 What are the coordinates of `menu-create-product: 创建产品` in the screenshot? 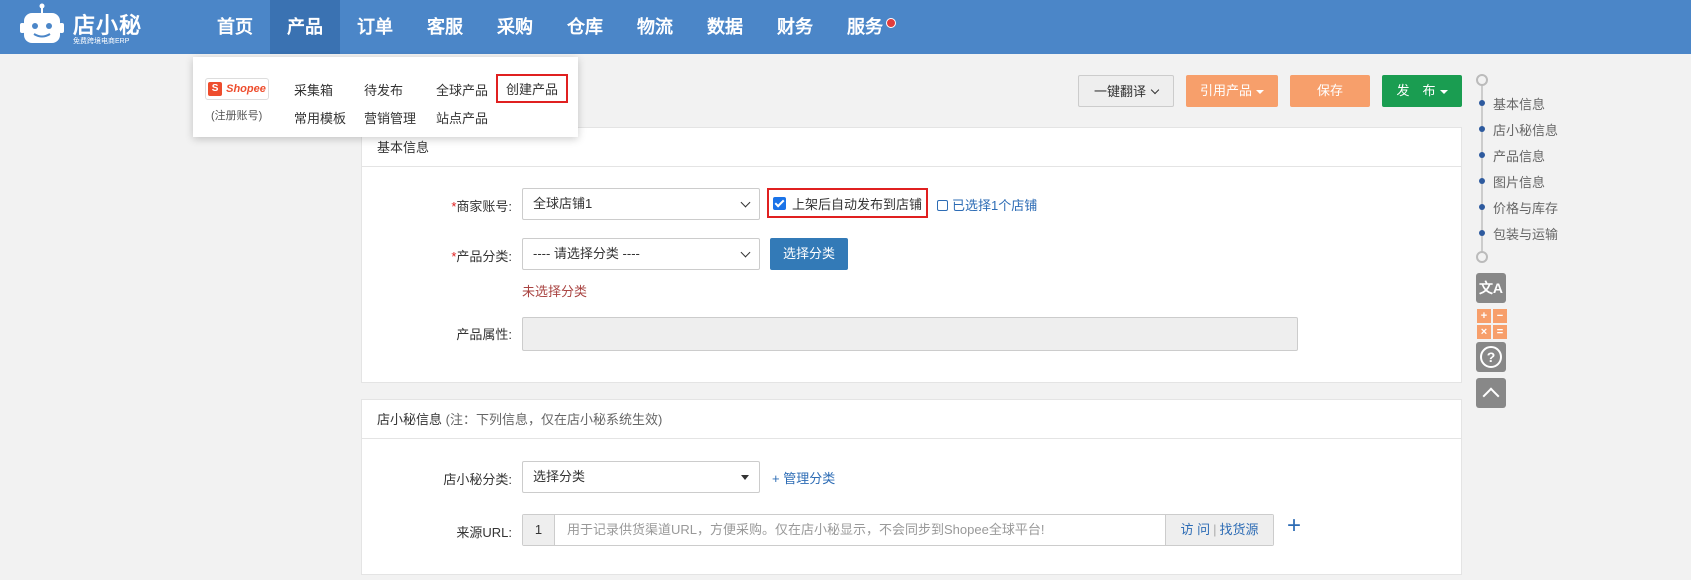 It's located at (532, 88).